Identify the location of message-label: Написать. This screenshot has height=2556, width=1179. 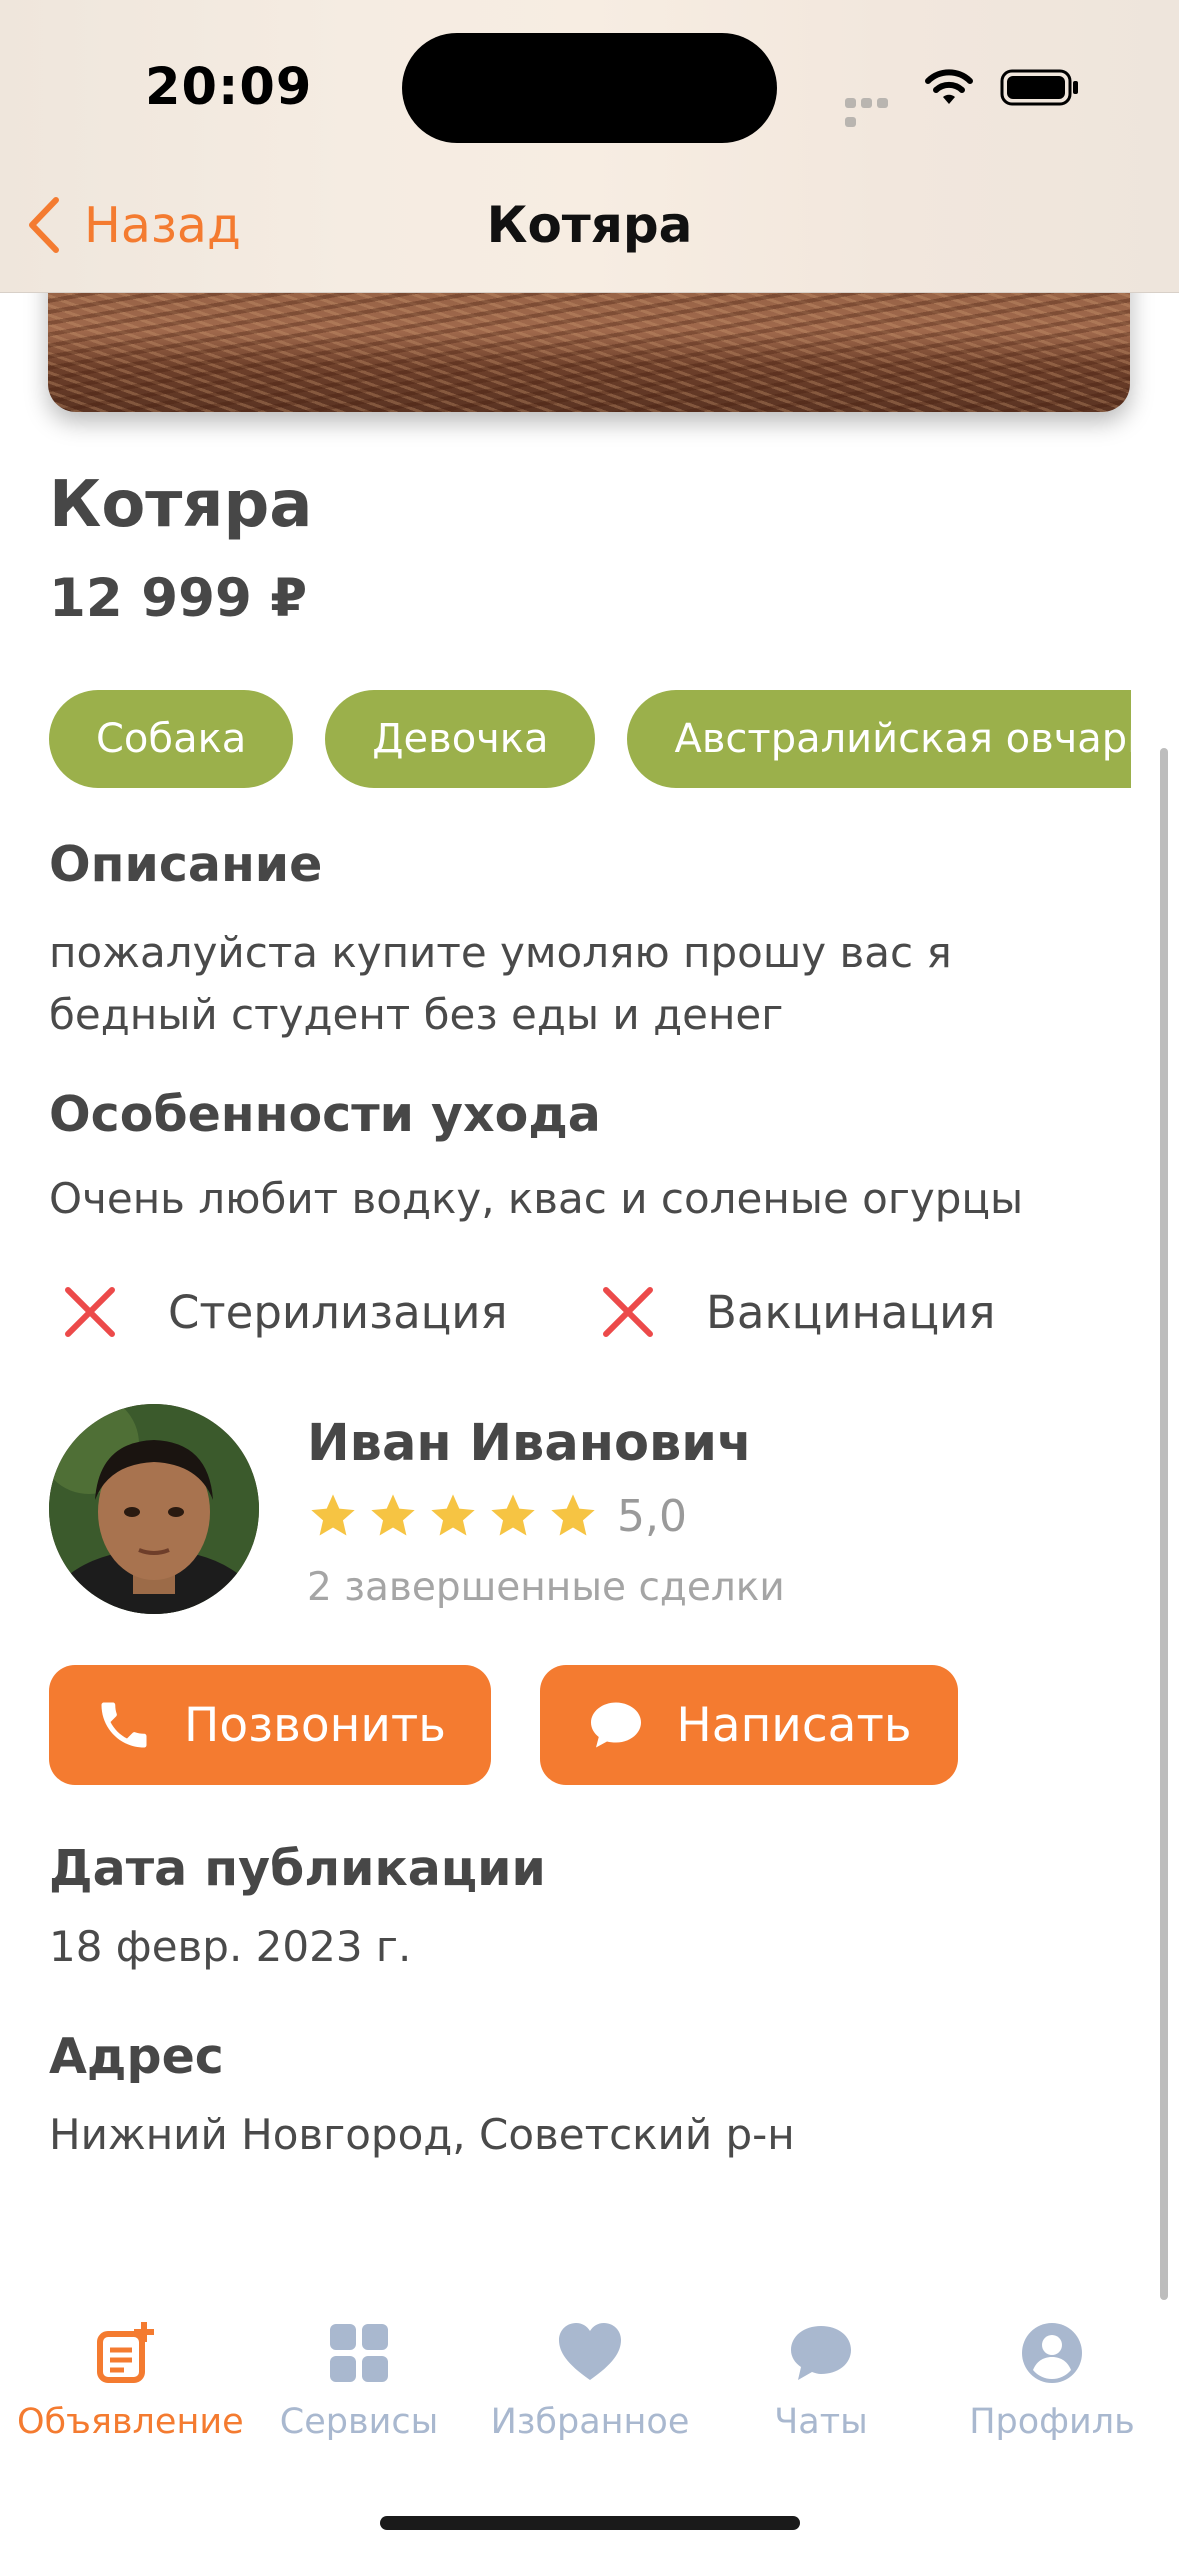
(794, 1725).